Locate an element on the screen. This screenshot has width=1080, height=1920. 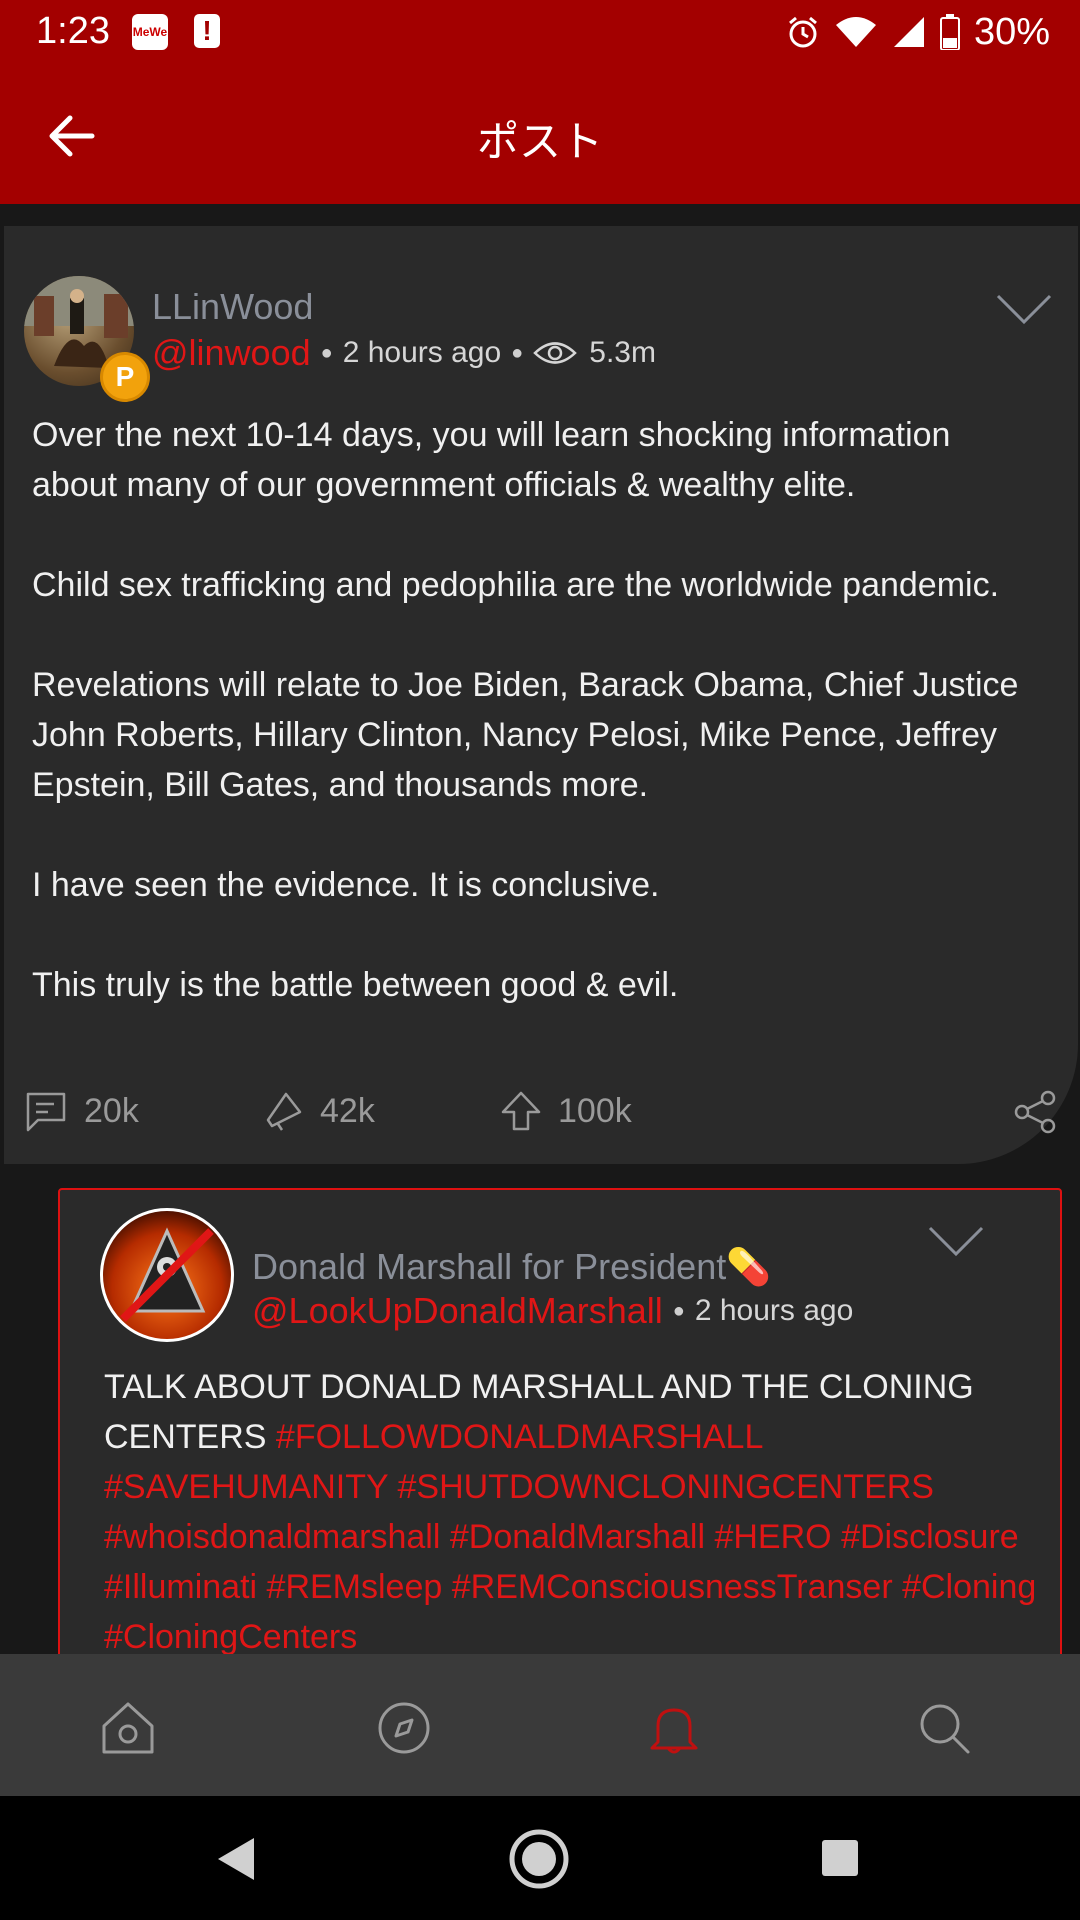
upvote-button: 100k is located at coordinates (566, 1111).